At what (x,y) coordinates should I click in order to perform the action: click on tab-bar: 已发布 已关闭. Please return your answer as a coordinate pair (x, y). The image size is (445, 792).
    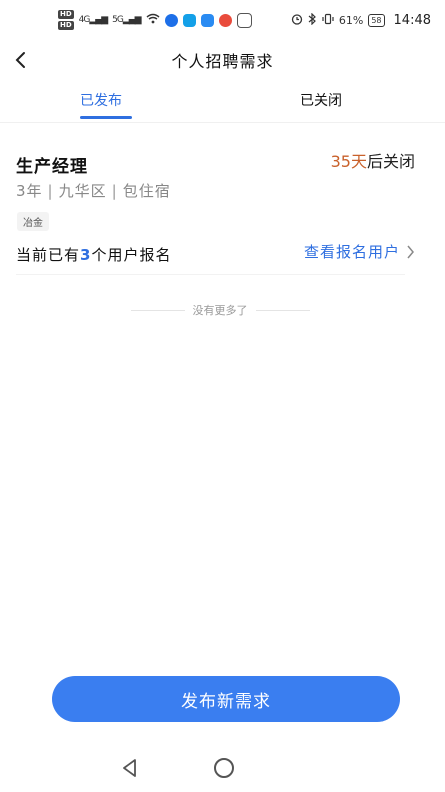
    Looking at the image, I should click on (222, 102).